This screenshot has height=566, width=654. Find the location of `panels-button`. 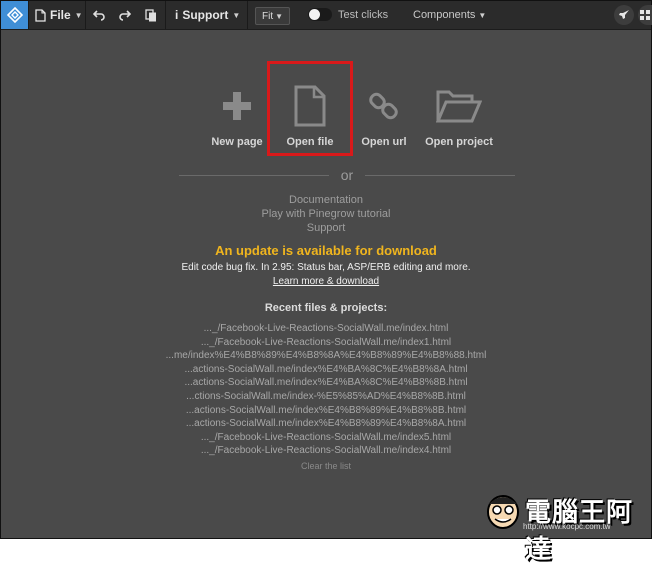

panels-button is located at coordinates (645, 15).